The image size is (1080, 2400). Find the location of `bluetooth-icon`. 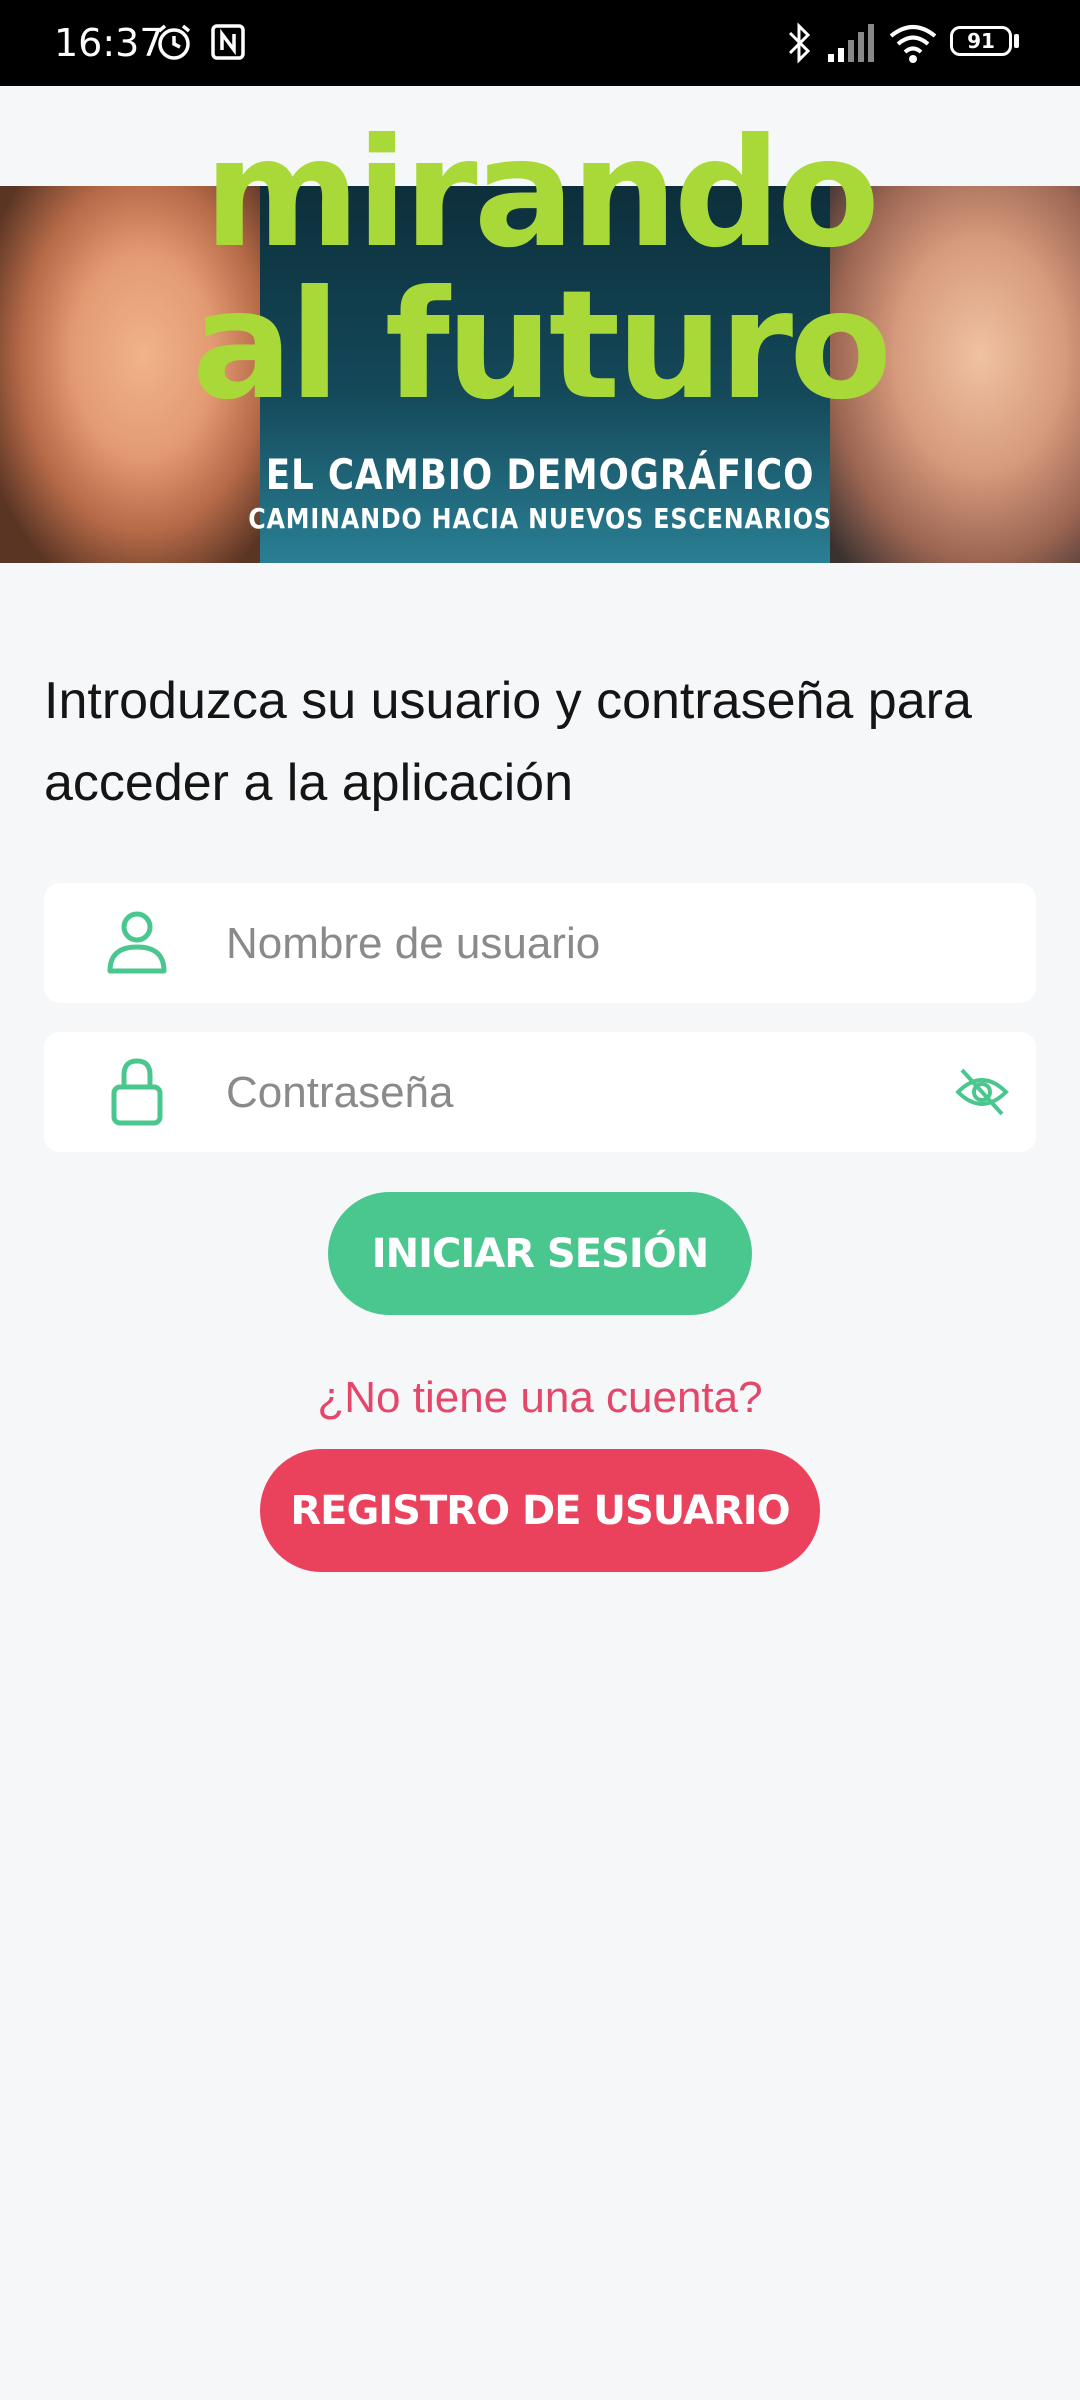

bluetooth-icon is located at coordinates (799, 43).